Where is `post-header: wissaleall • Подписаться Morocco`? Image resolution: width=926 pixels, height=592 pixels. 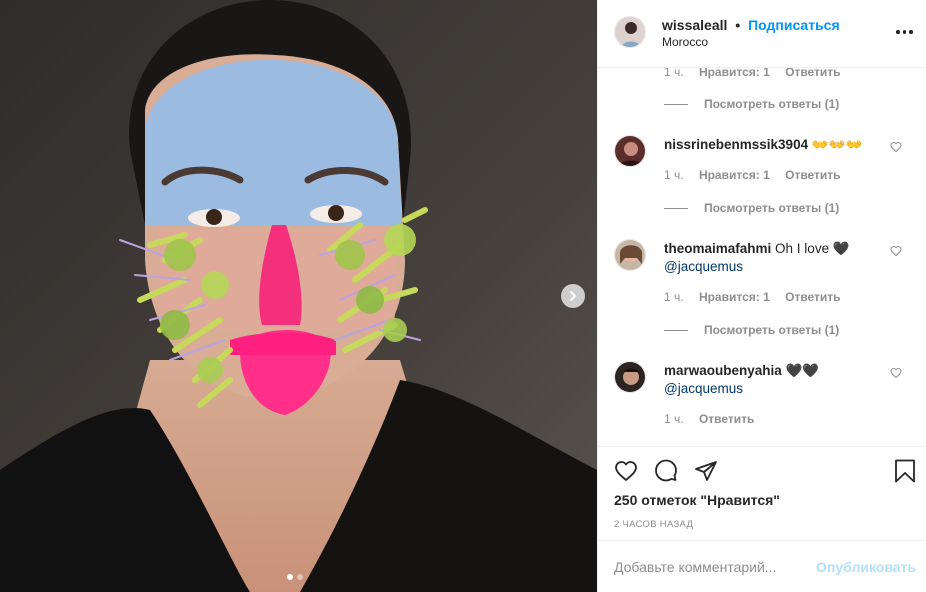
post-header: wissaleall • Подписаться Morocco is located at coordinates (762, 34).